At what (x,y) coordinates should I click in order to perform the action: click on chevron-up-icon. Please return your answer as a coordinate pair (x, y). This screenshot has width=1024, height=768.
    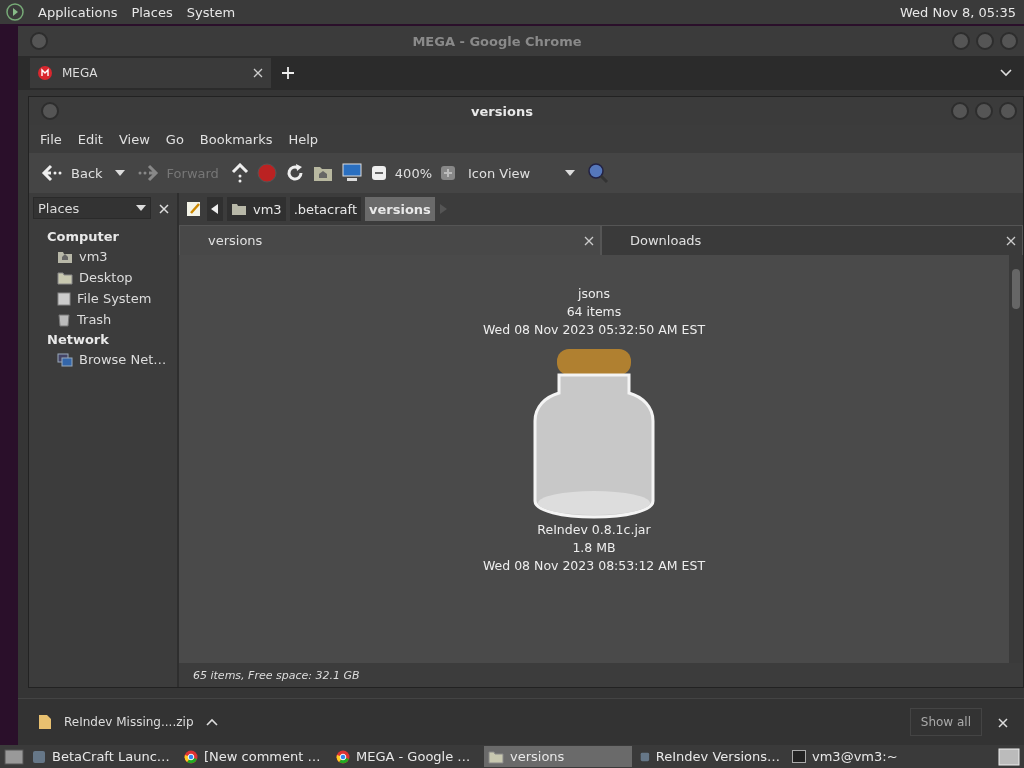
    Looking at the image, I should click on (211, 722).